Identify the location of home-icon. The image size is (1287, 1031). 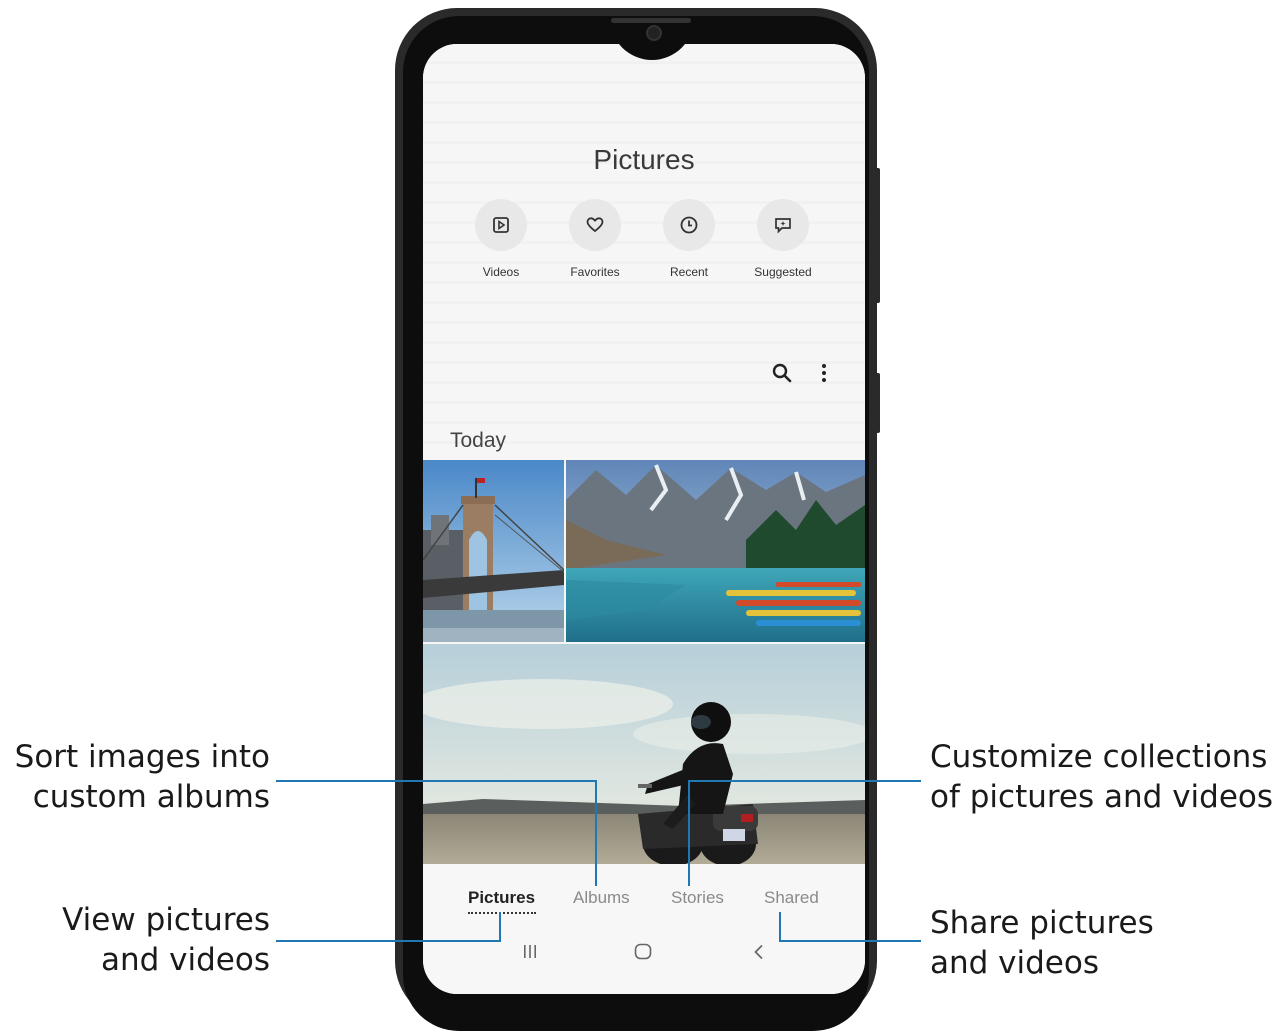
(643, 951).